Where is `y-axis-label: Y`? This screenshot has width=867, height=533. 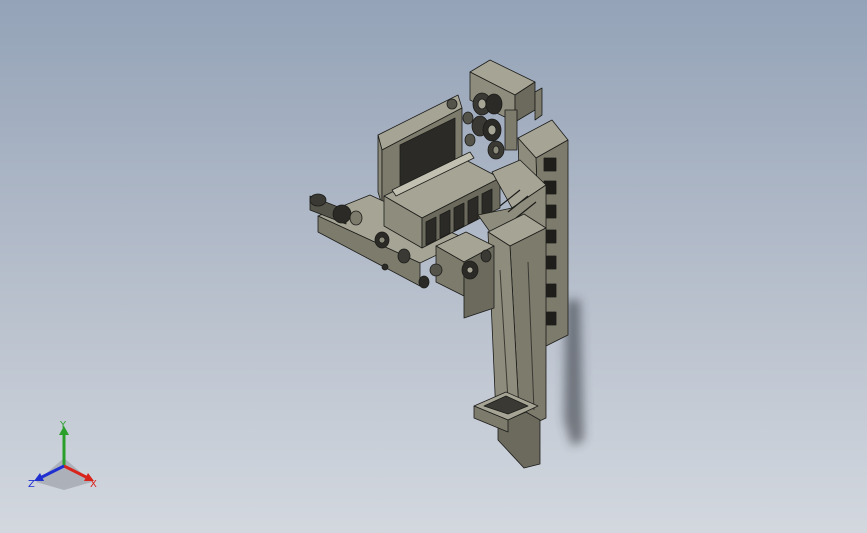
y-axis-label: Y is located at coordinates (63, 425).